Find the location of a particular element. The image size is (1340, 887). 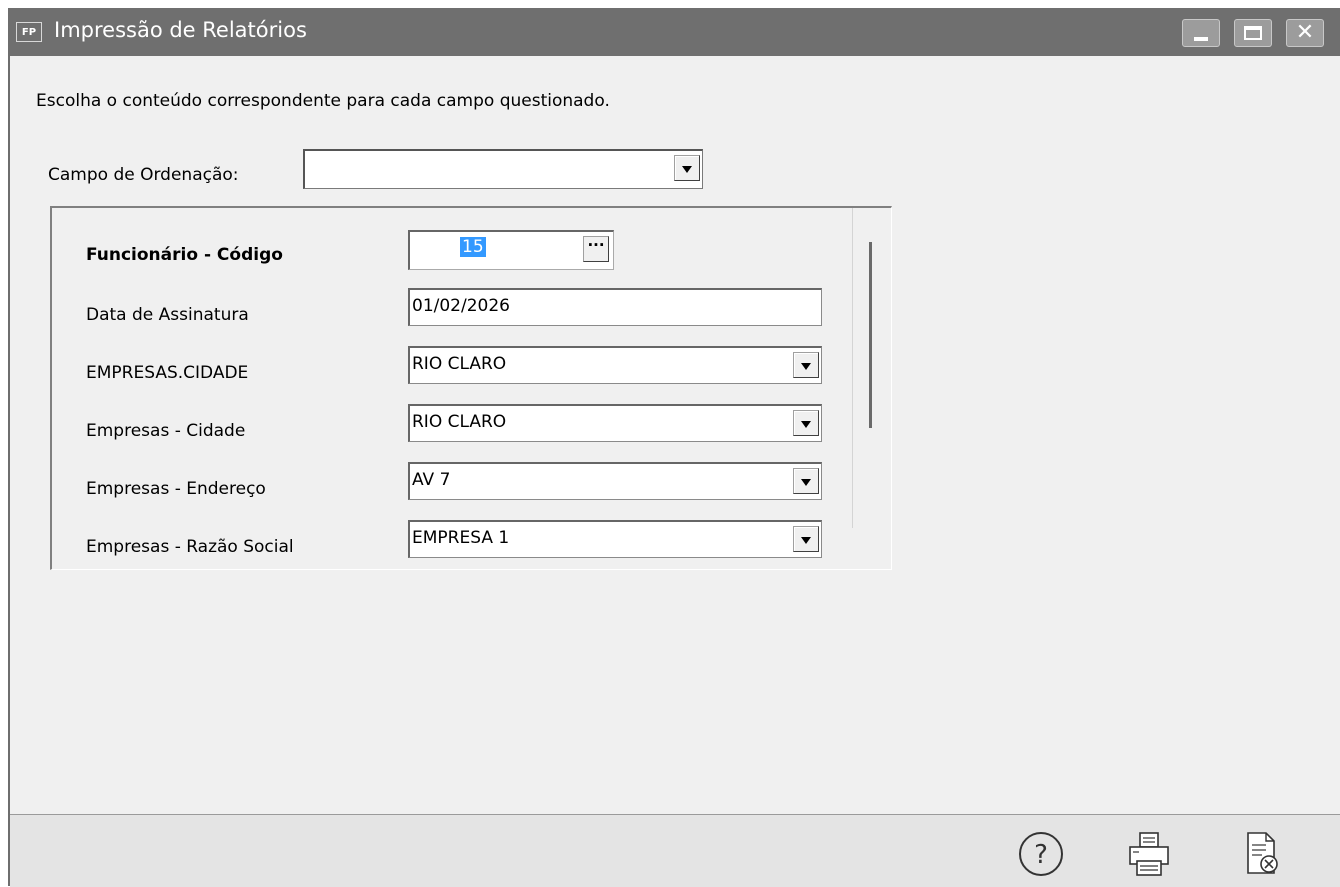

scrollbar-track is located at coordinates (852, 368).